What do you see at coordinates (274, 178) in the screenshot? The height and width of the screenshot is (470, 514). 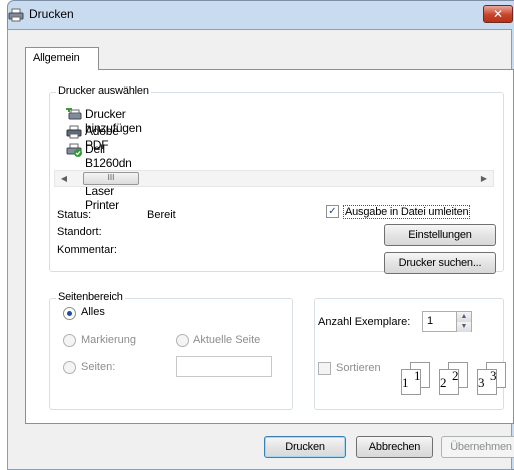 I see `printer-list-scrollbar: ◀ III ▶` at bounding box center [274, 178].